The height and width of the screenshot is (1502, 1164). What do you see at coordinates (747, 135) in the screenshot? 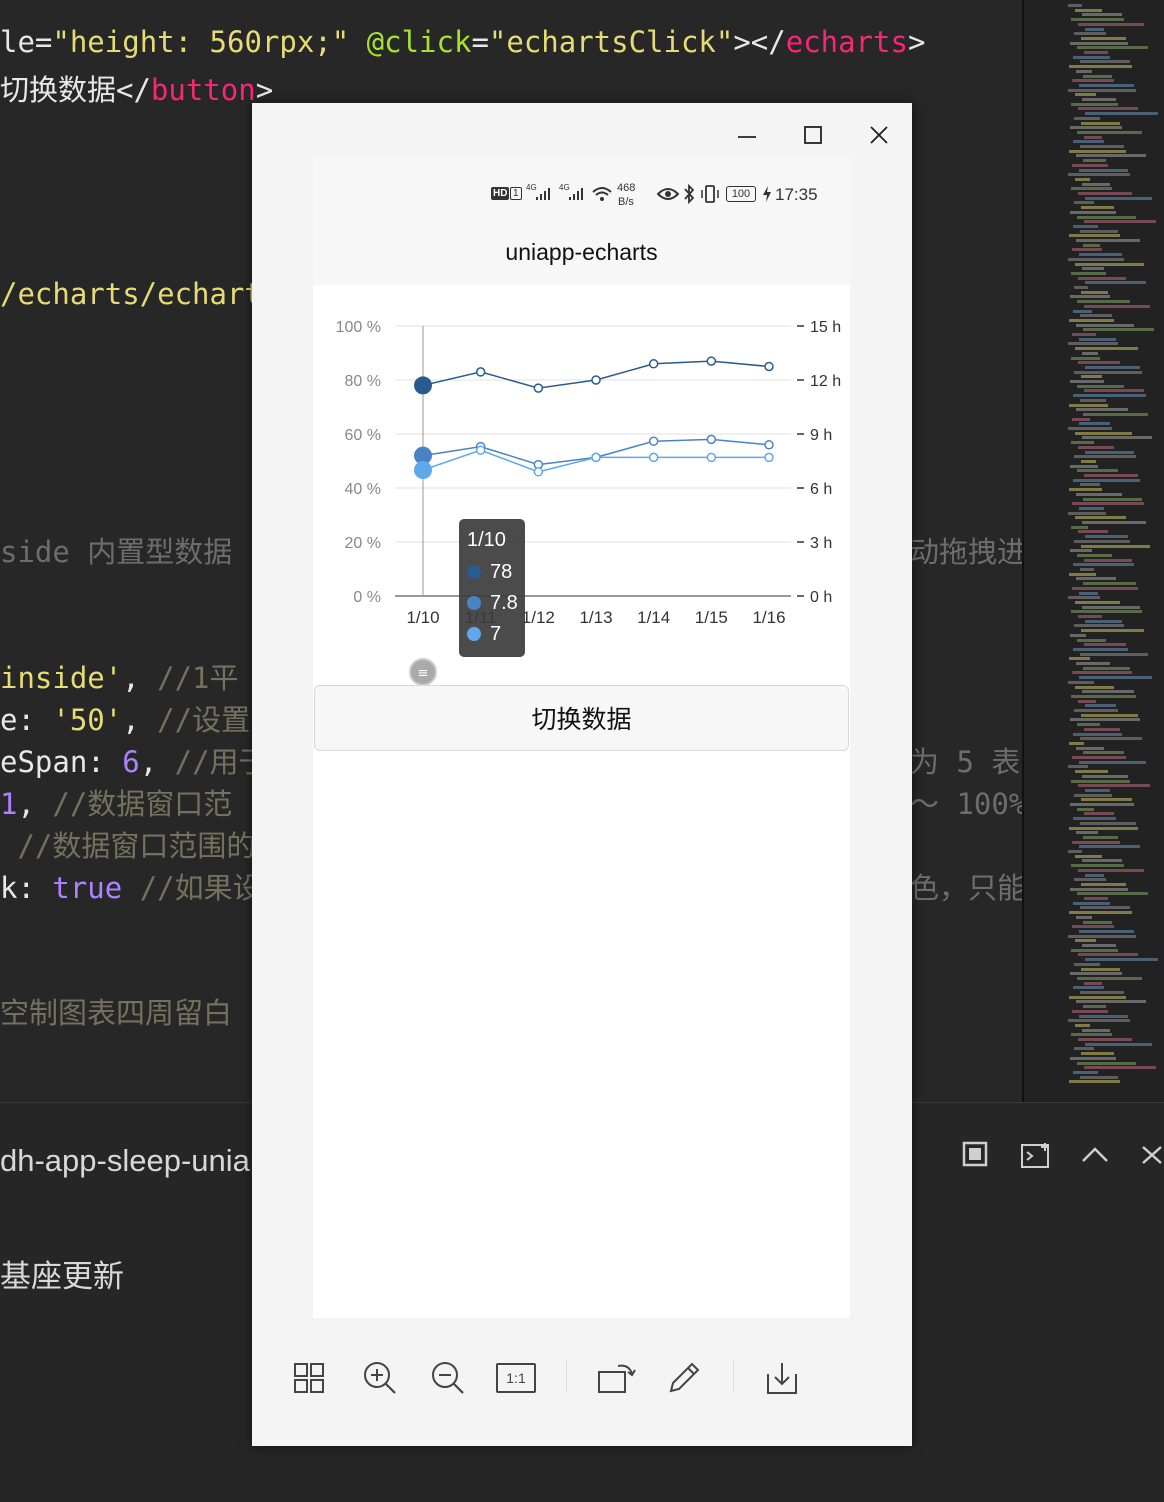
I see `minimize-button` at bounding box center [747, 135].